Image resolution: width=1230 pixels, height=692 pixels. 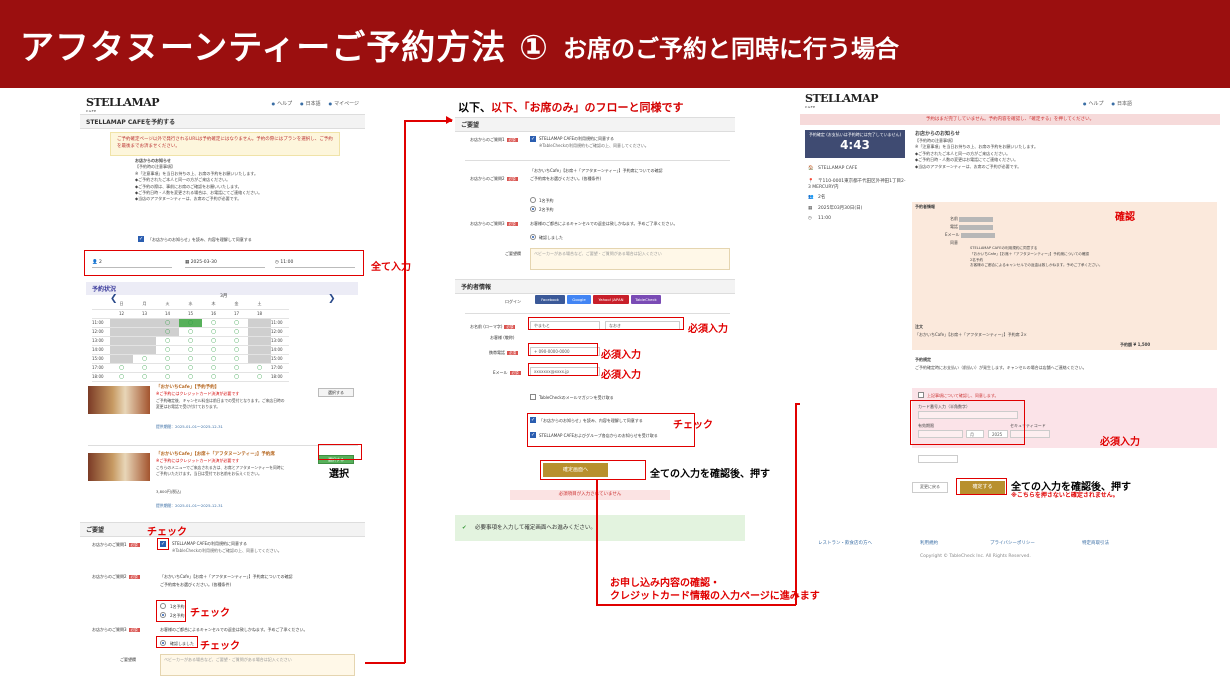 I want to click on highlight-name, so click(x=606, y=323).